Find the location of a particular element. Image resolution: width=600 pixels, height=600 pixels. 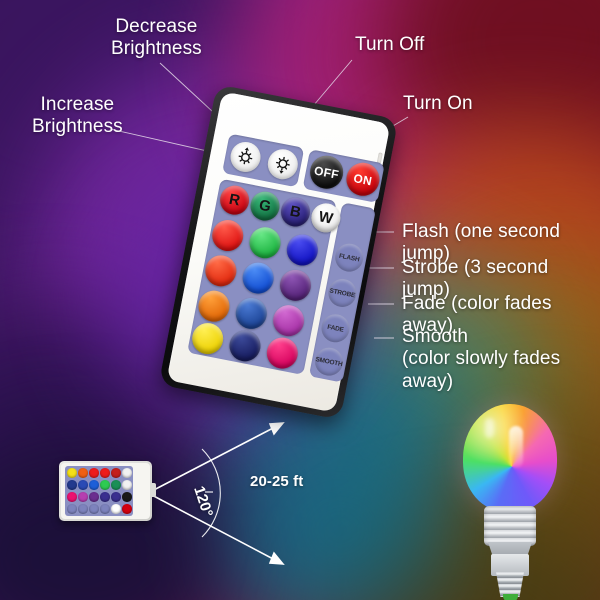

red-preset-label: R is located at coordinates (234, 200).